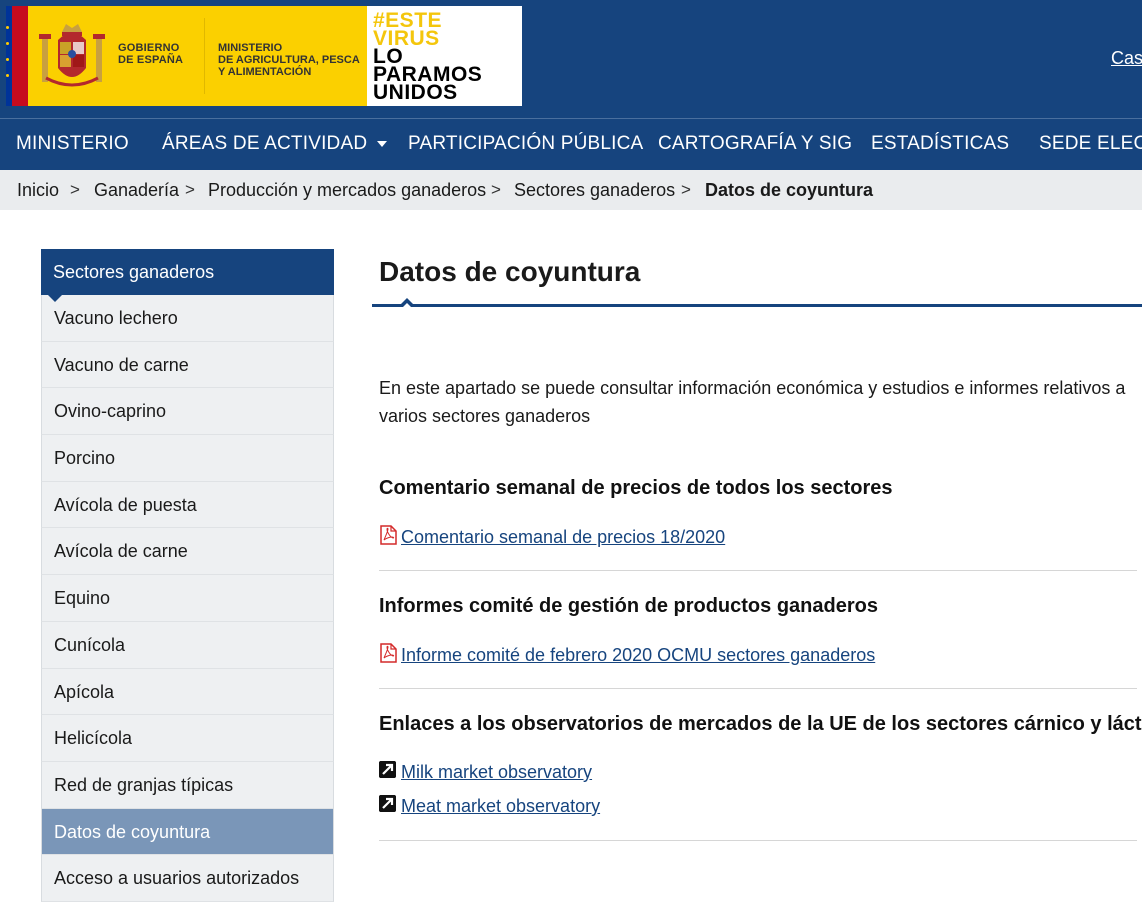 This screenshot has height=910, width=1142. Describe the element at coordinates (187, 458) in the screenshot. I see `sidebar-item-porcino: Porcino` at that location.